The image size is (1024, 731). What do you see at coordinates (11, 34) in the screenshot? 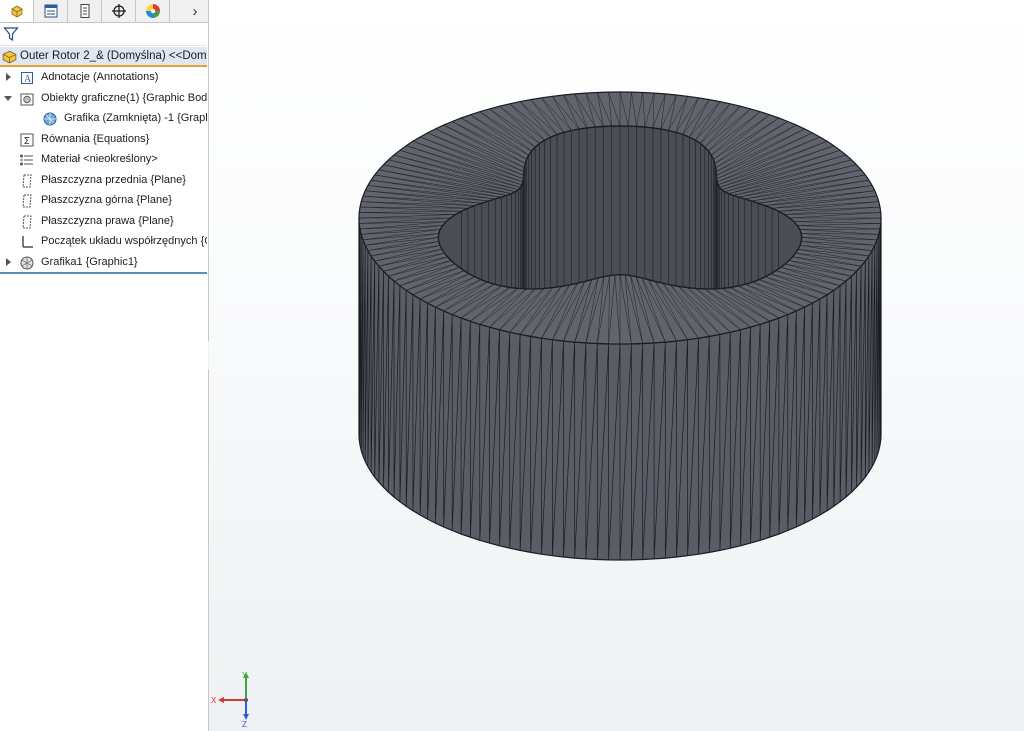
I see `filter-icon` at bounding box center [11, 34].